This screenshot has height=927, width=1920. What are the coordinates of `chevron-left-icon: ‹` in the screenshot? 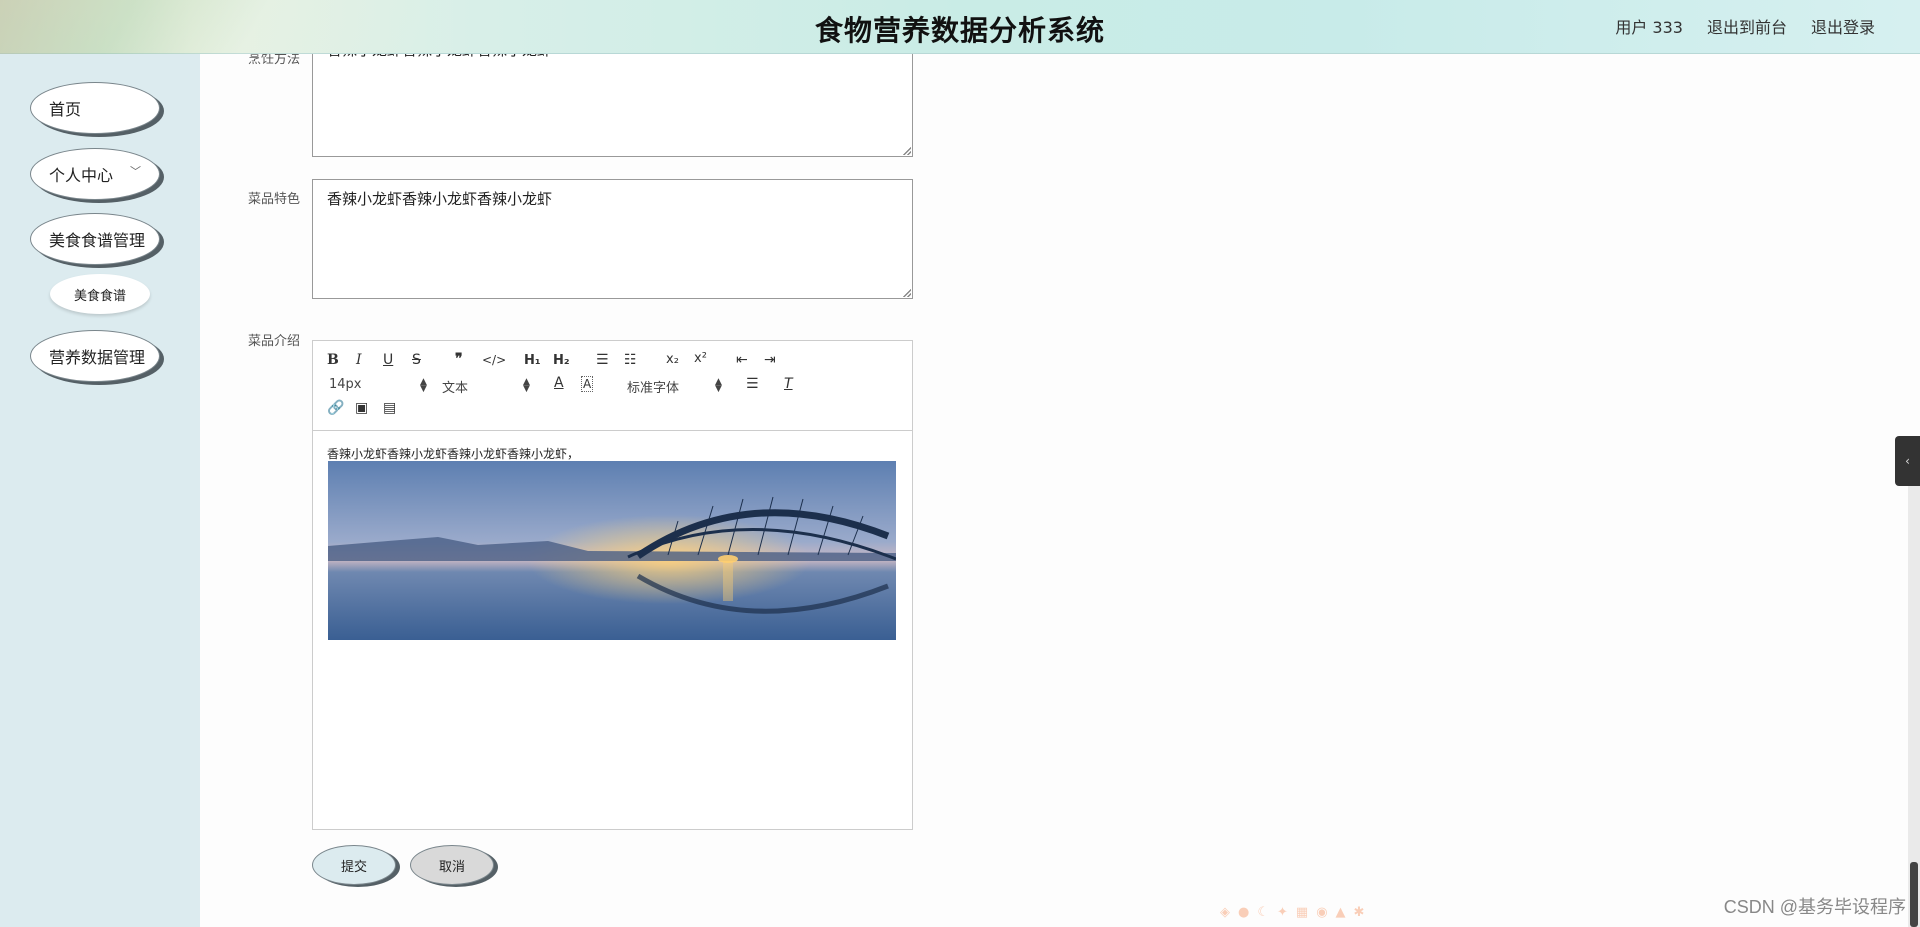 It's located at (1907, 461).